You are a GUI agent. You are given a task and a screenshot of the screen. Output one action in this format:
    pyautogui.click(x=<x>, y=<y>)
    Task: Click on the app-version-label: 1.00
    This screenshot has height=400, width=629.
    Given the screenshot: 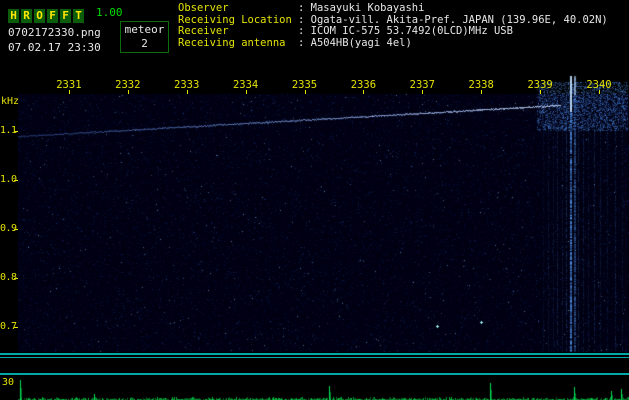 What is the action you would take?
    pyautogui.click(x=109, y=12)
    